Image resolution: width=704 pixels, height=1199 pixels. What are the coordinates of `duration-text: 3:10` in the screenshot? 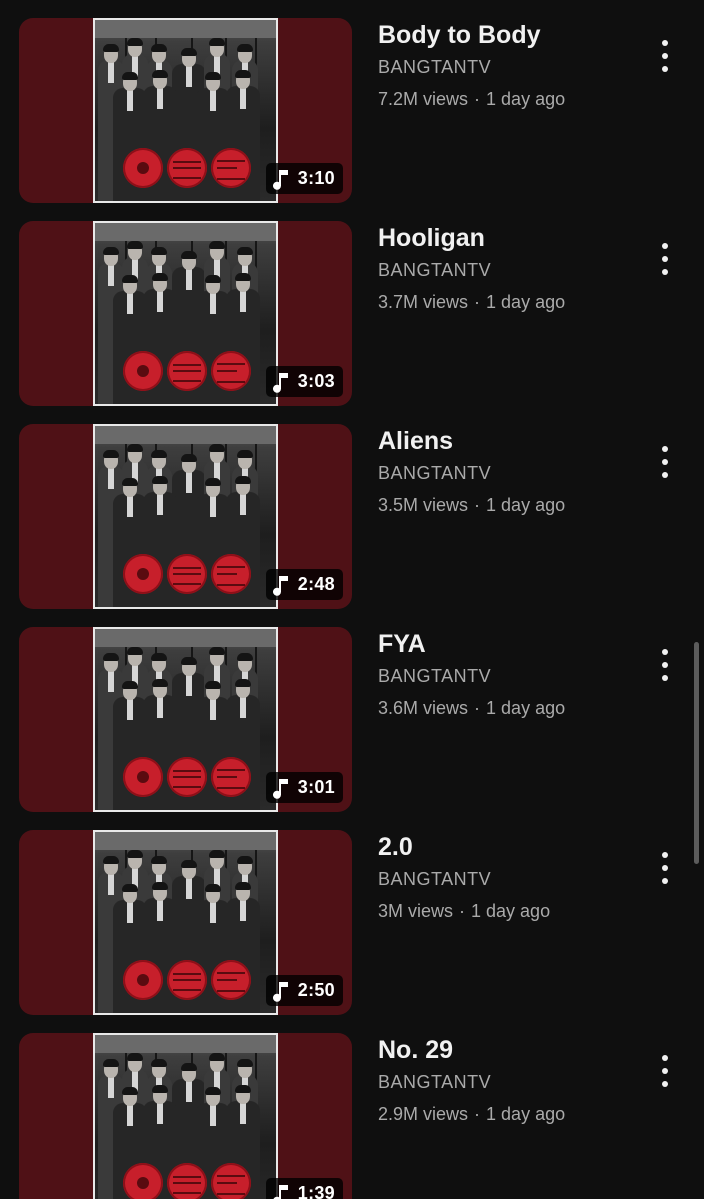 It's located at (316, 178).